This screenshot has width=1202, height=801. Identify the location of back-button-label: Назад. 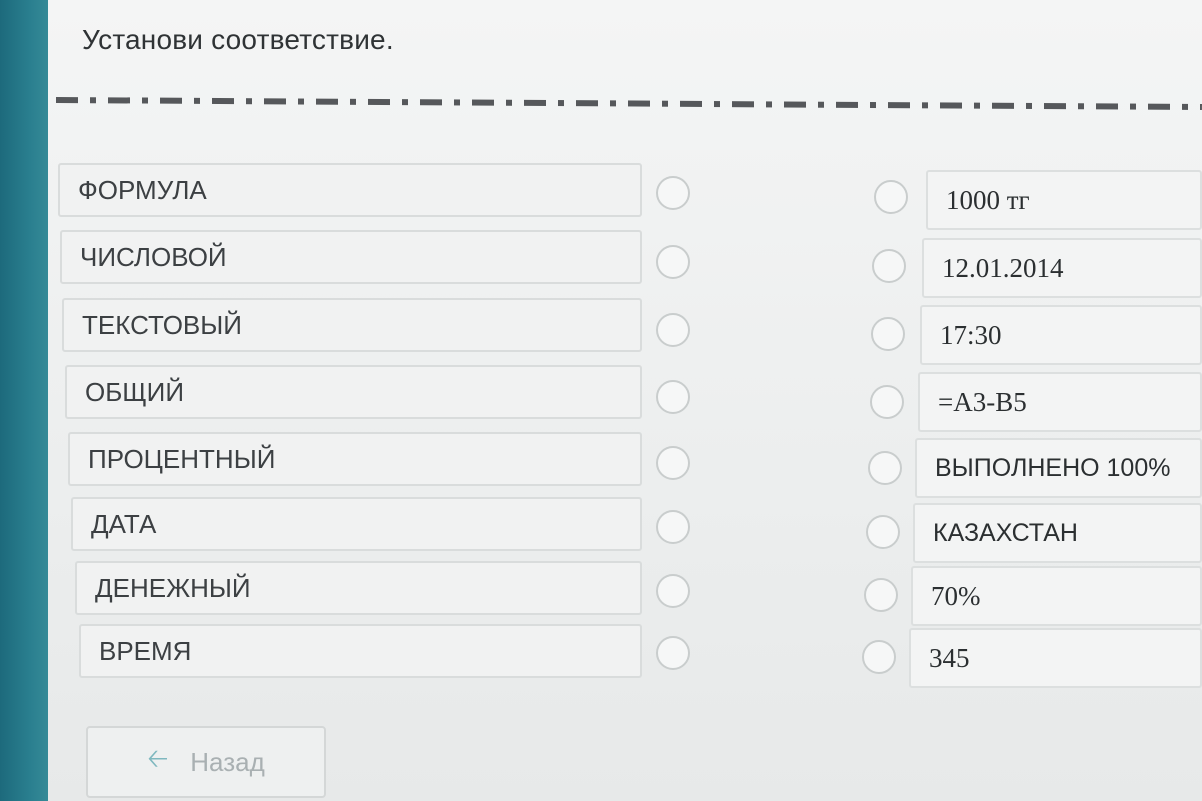
(227, 761).